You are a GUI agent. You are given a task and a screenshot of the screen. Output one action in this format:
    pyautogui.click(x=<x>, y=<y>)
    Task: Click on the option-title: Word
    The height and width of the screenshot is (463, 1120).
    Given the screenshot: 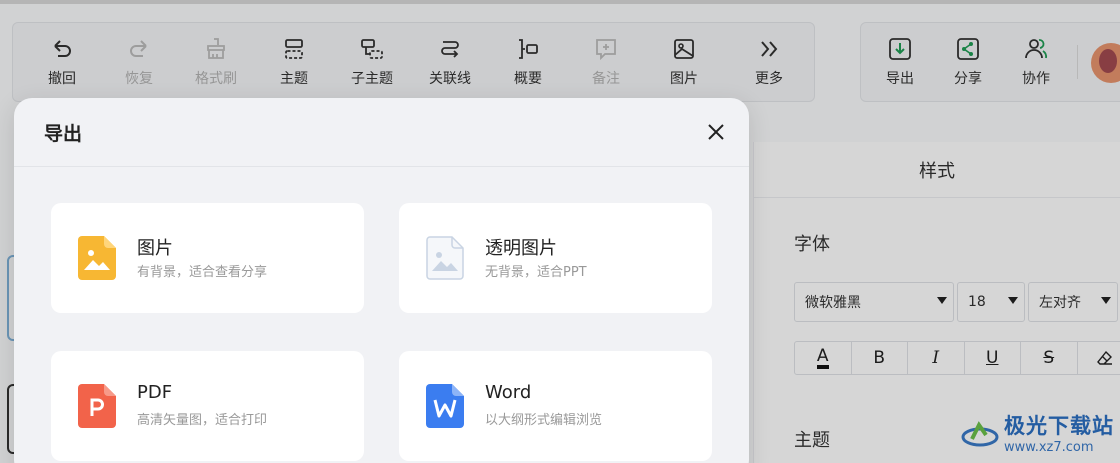 What is the action you would take?
    pyautogui.click(x=508, y=392)
    